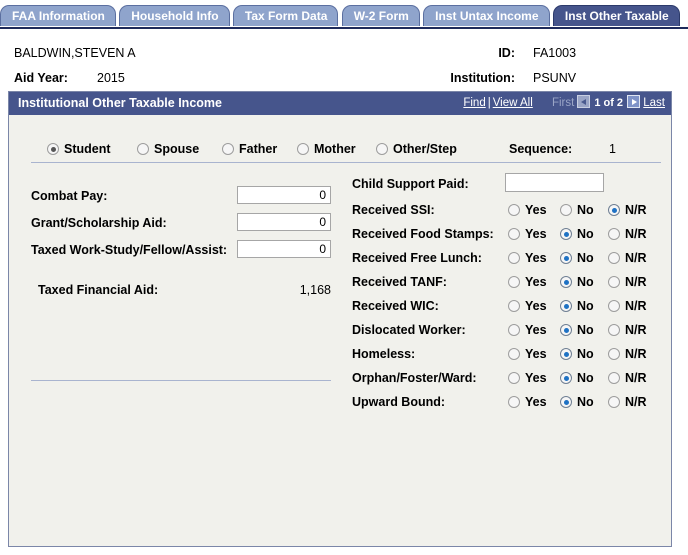 This screenshot has height=555, width=688. Describe the element at coordinates (111, 78) in the screenshot. I see `aid-year-value: 2015` at that location.